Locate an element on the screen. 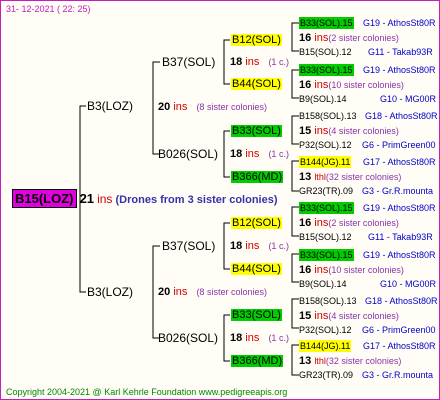 This screenshot has height=400, width=440. gen1-upper-label: B3(LOZ) is located at coordinates (110, 106).